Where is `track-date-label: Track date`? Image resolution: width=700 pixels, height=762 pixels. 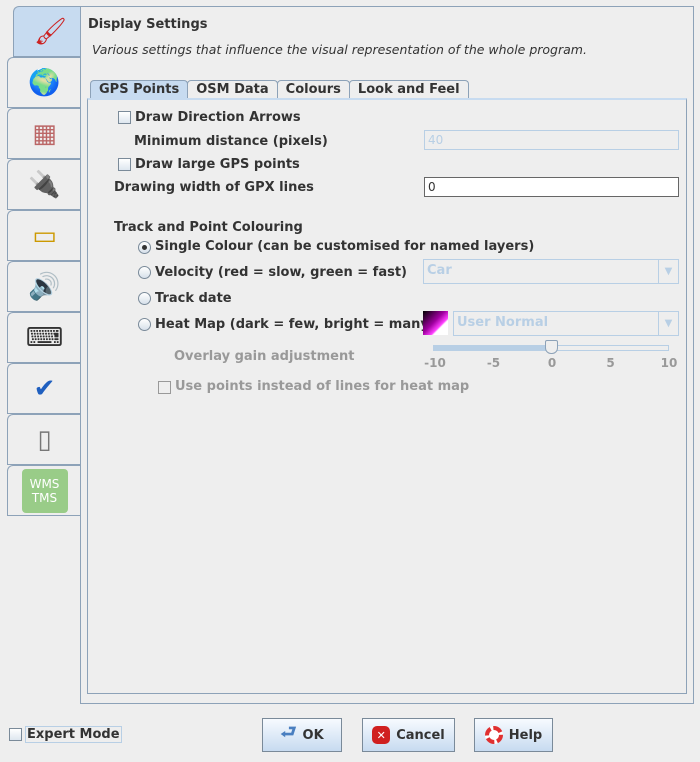 track-date-label: Track date is located at coordinates (193, 298).